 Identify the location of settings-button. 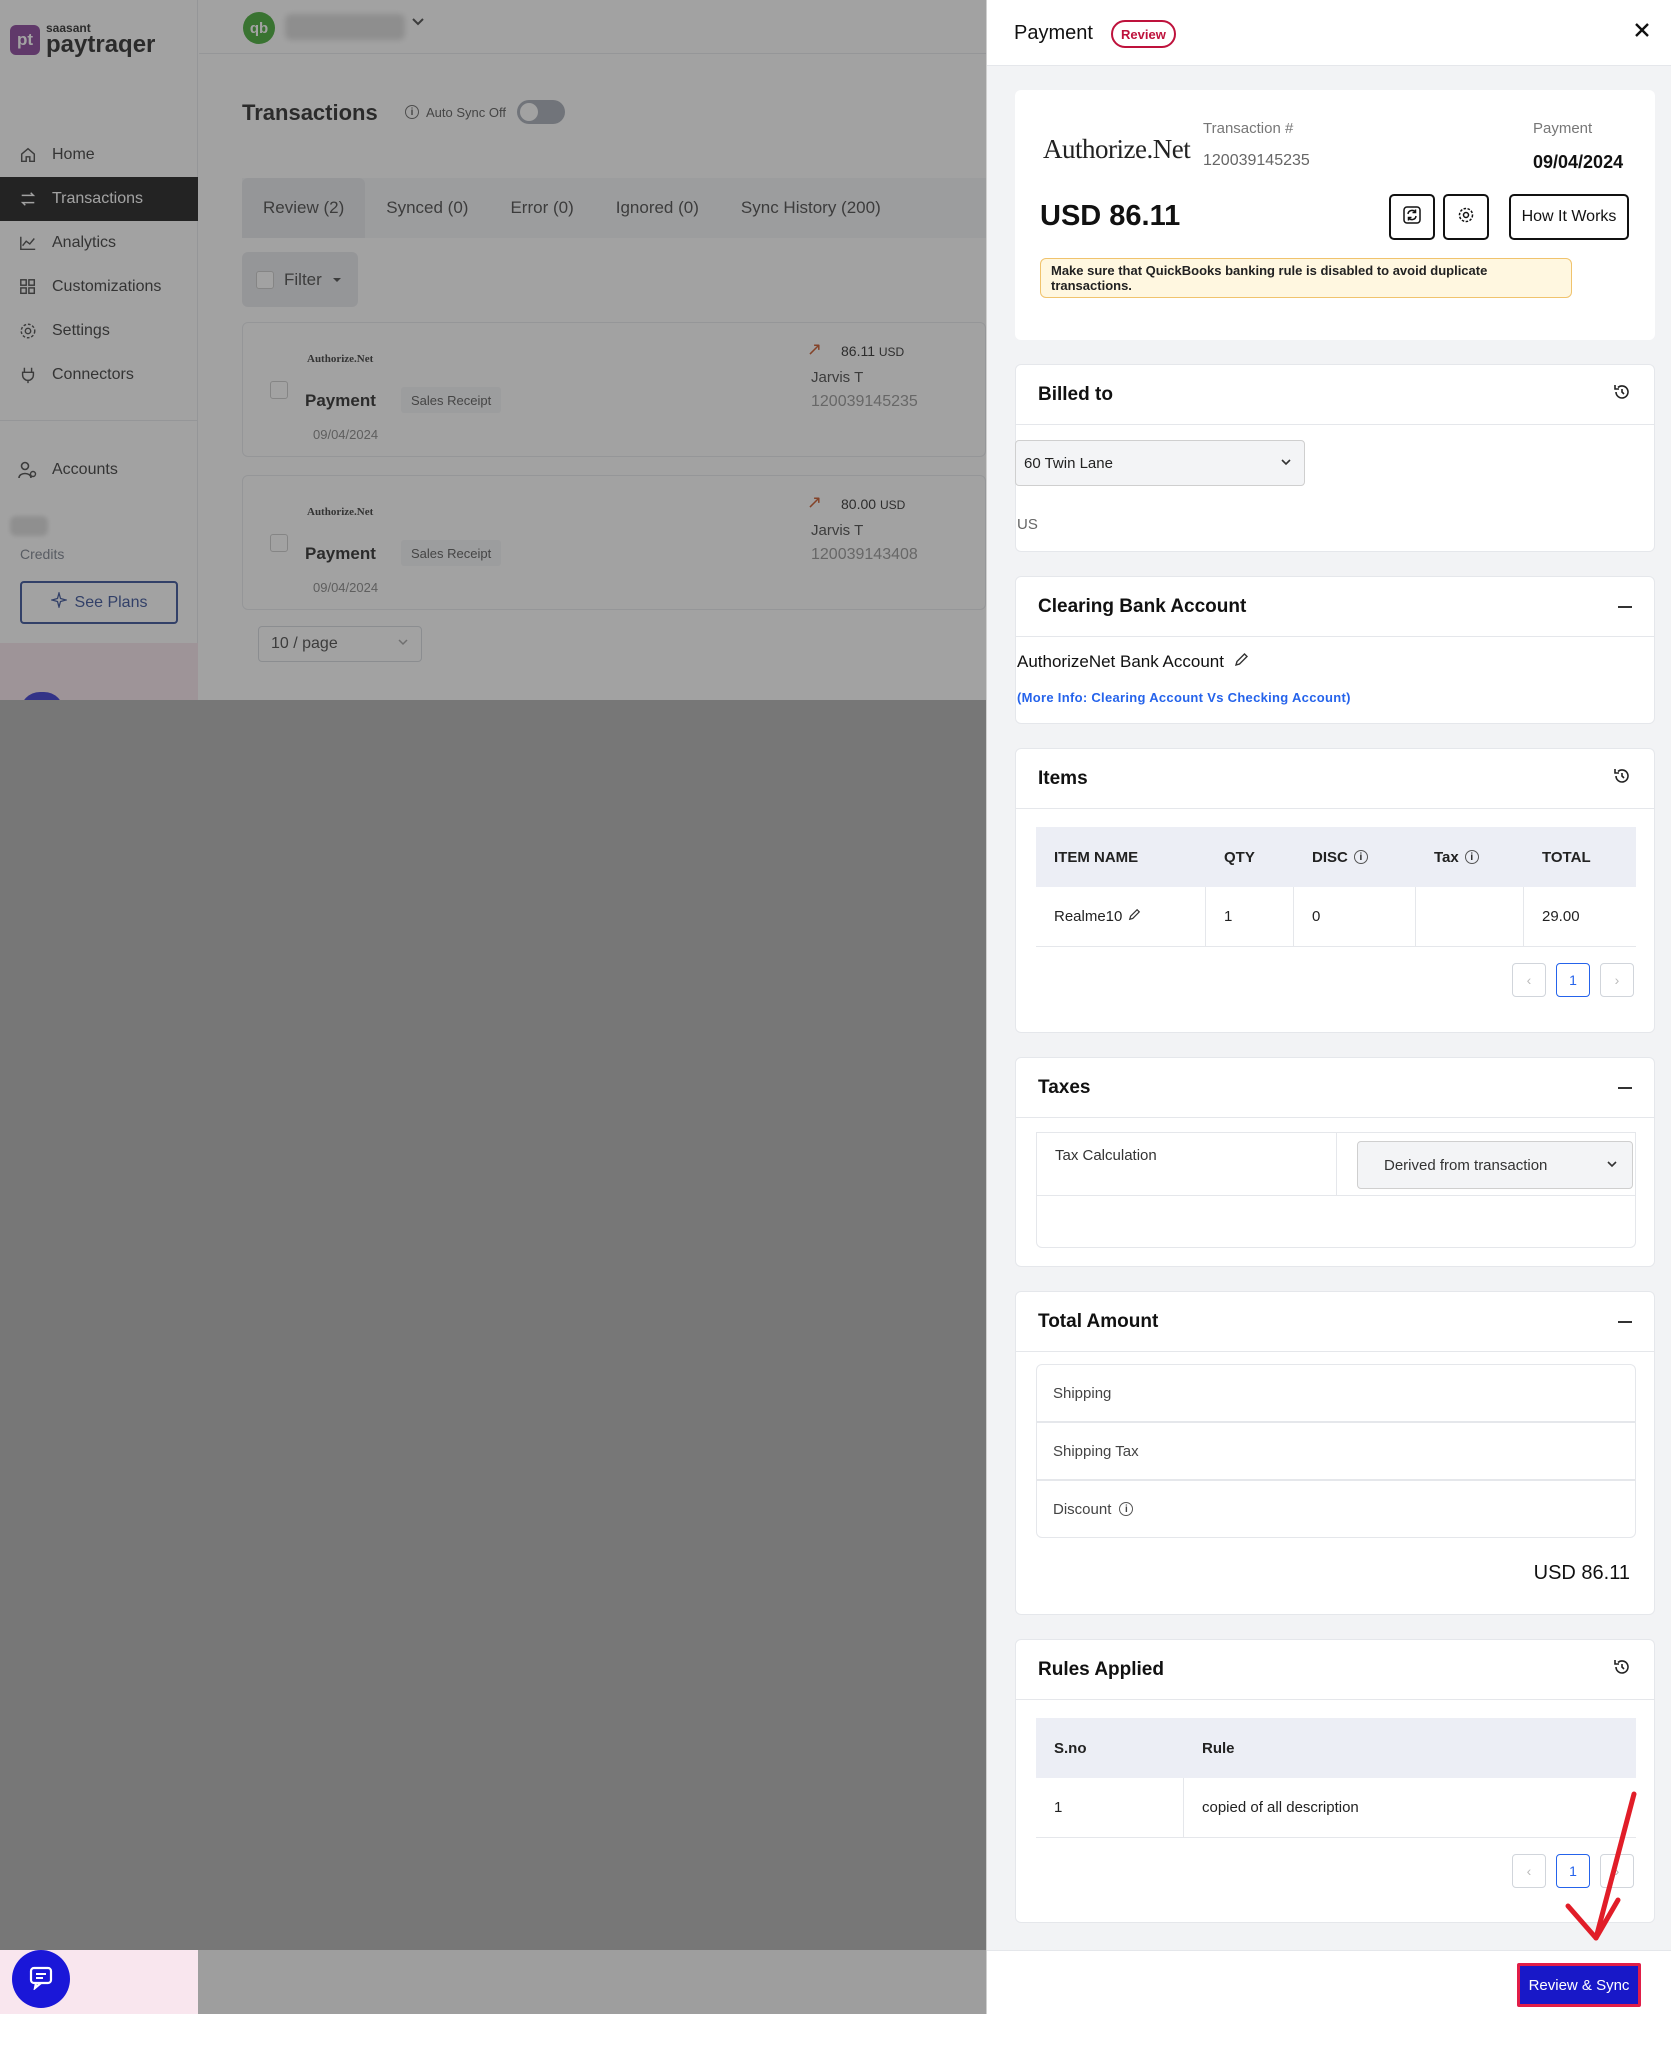
(1466, 217).